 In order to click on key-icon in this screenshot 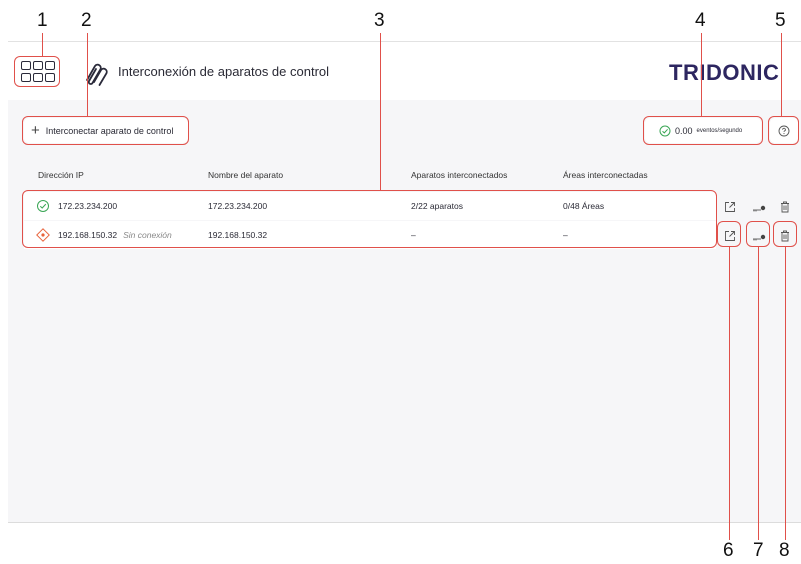, I will do `click(759, 208)`.